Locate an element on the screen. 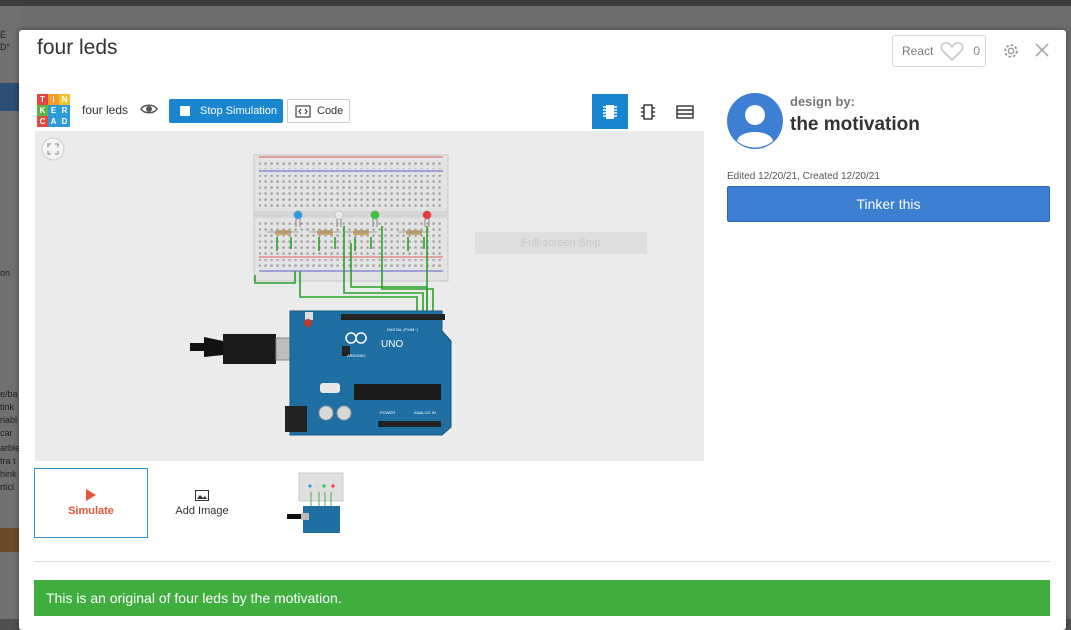 Image resolution: width=1071 pixels, height=630 pixels. schematic-icon is located at coordinates (648, 111).